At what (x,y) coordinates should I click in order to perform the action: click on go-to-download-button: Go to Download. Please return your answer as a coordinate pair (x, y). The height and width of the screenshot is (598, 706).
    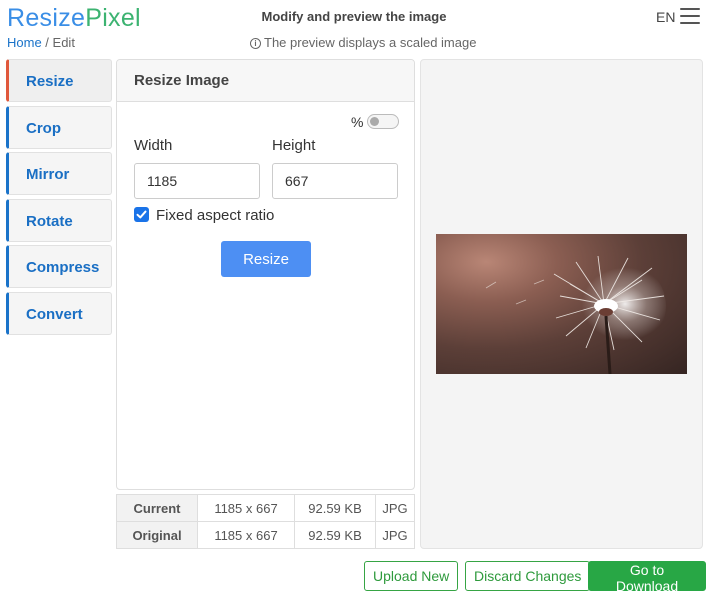
    Looking at the image, I should click on (647, 577).